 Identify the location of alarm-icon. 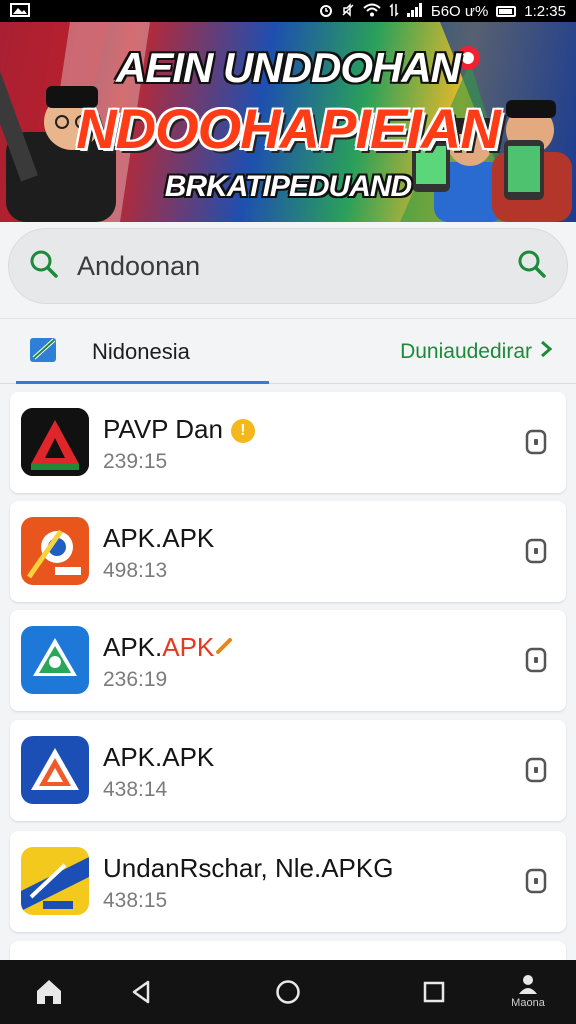
(326, 11).